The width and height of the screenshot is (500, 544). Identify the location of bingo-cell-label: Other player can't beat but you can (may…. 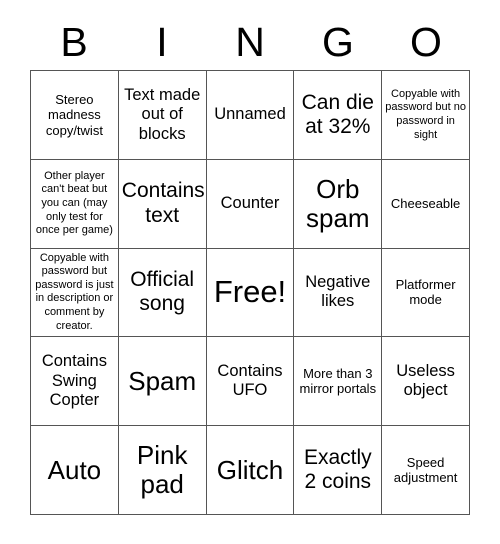
(74, 203).